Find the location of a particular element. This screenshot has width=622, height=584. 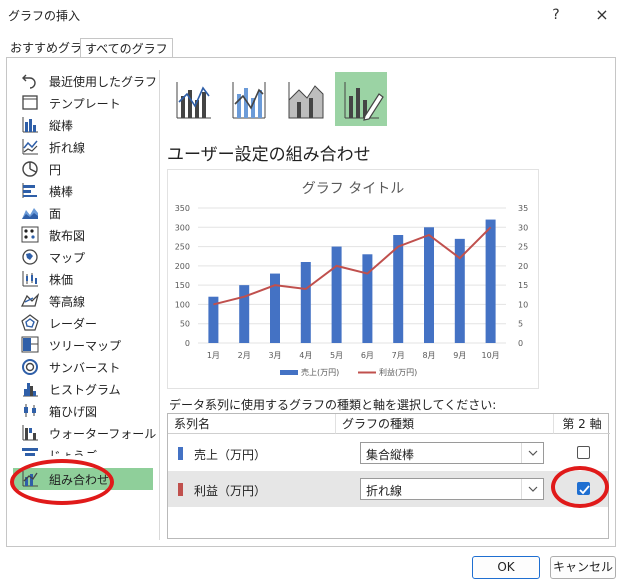

subtype-custom-combo is located at coordinates (361, 99).